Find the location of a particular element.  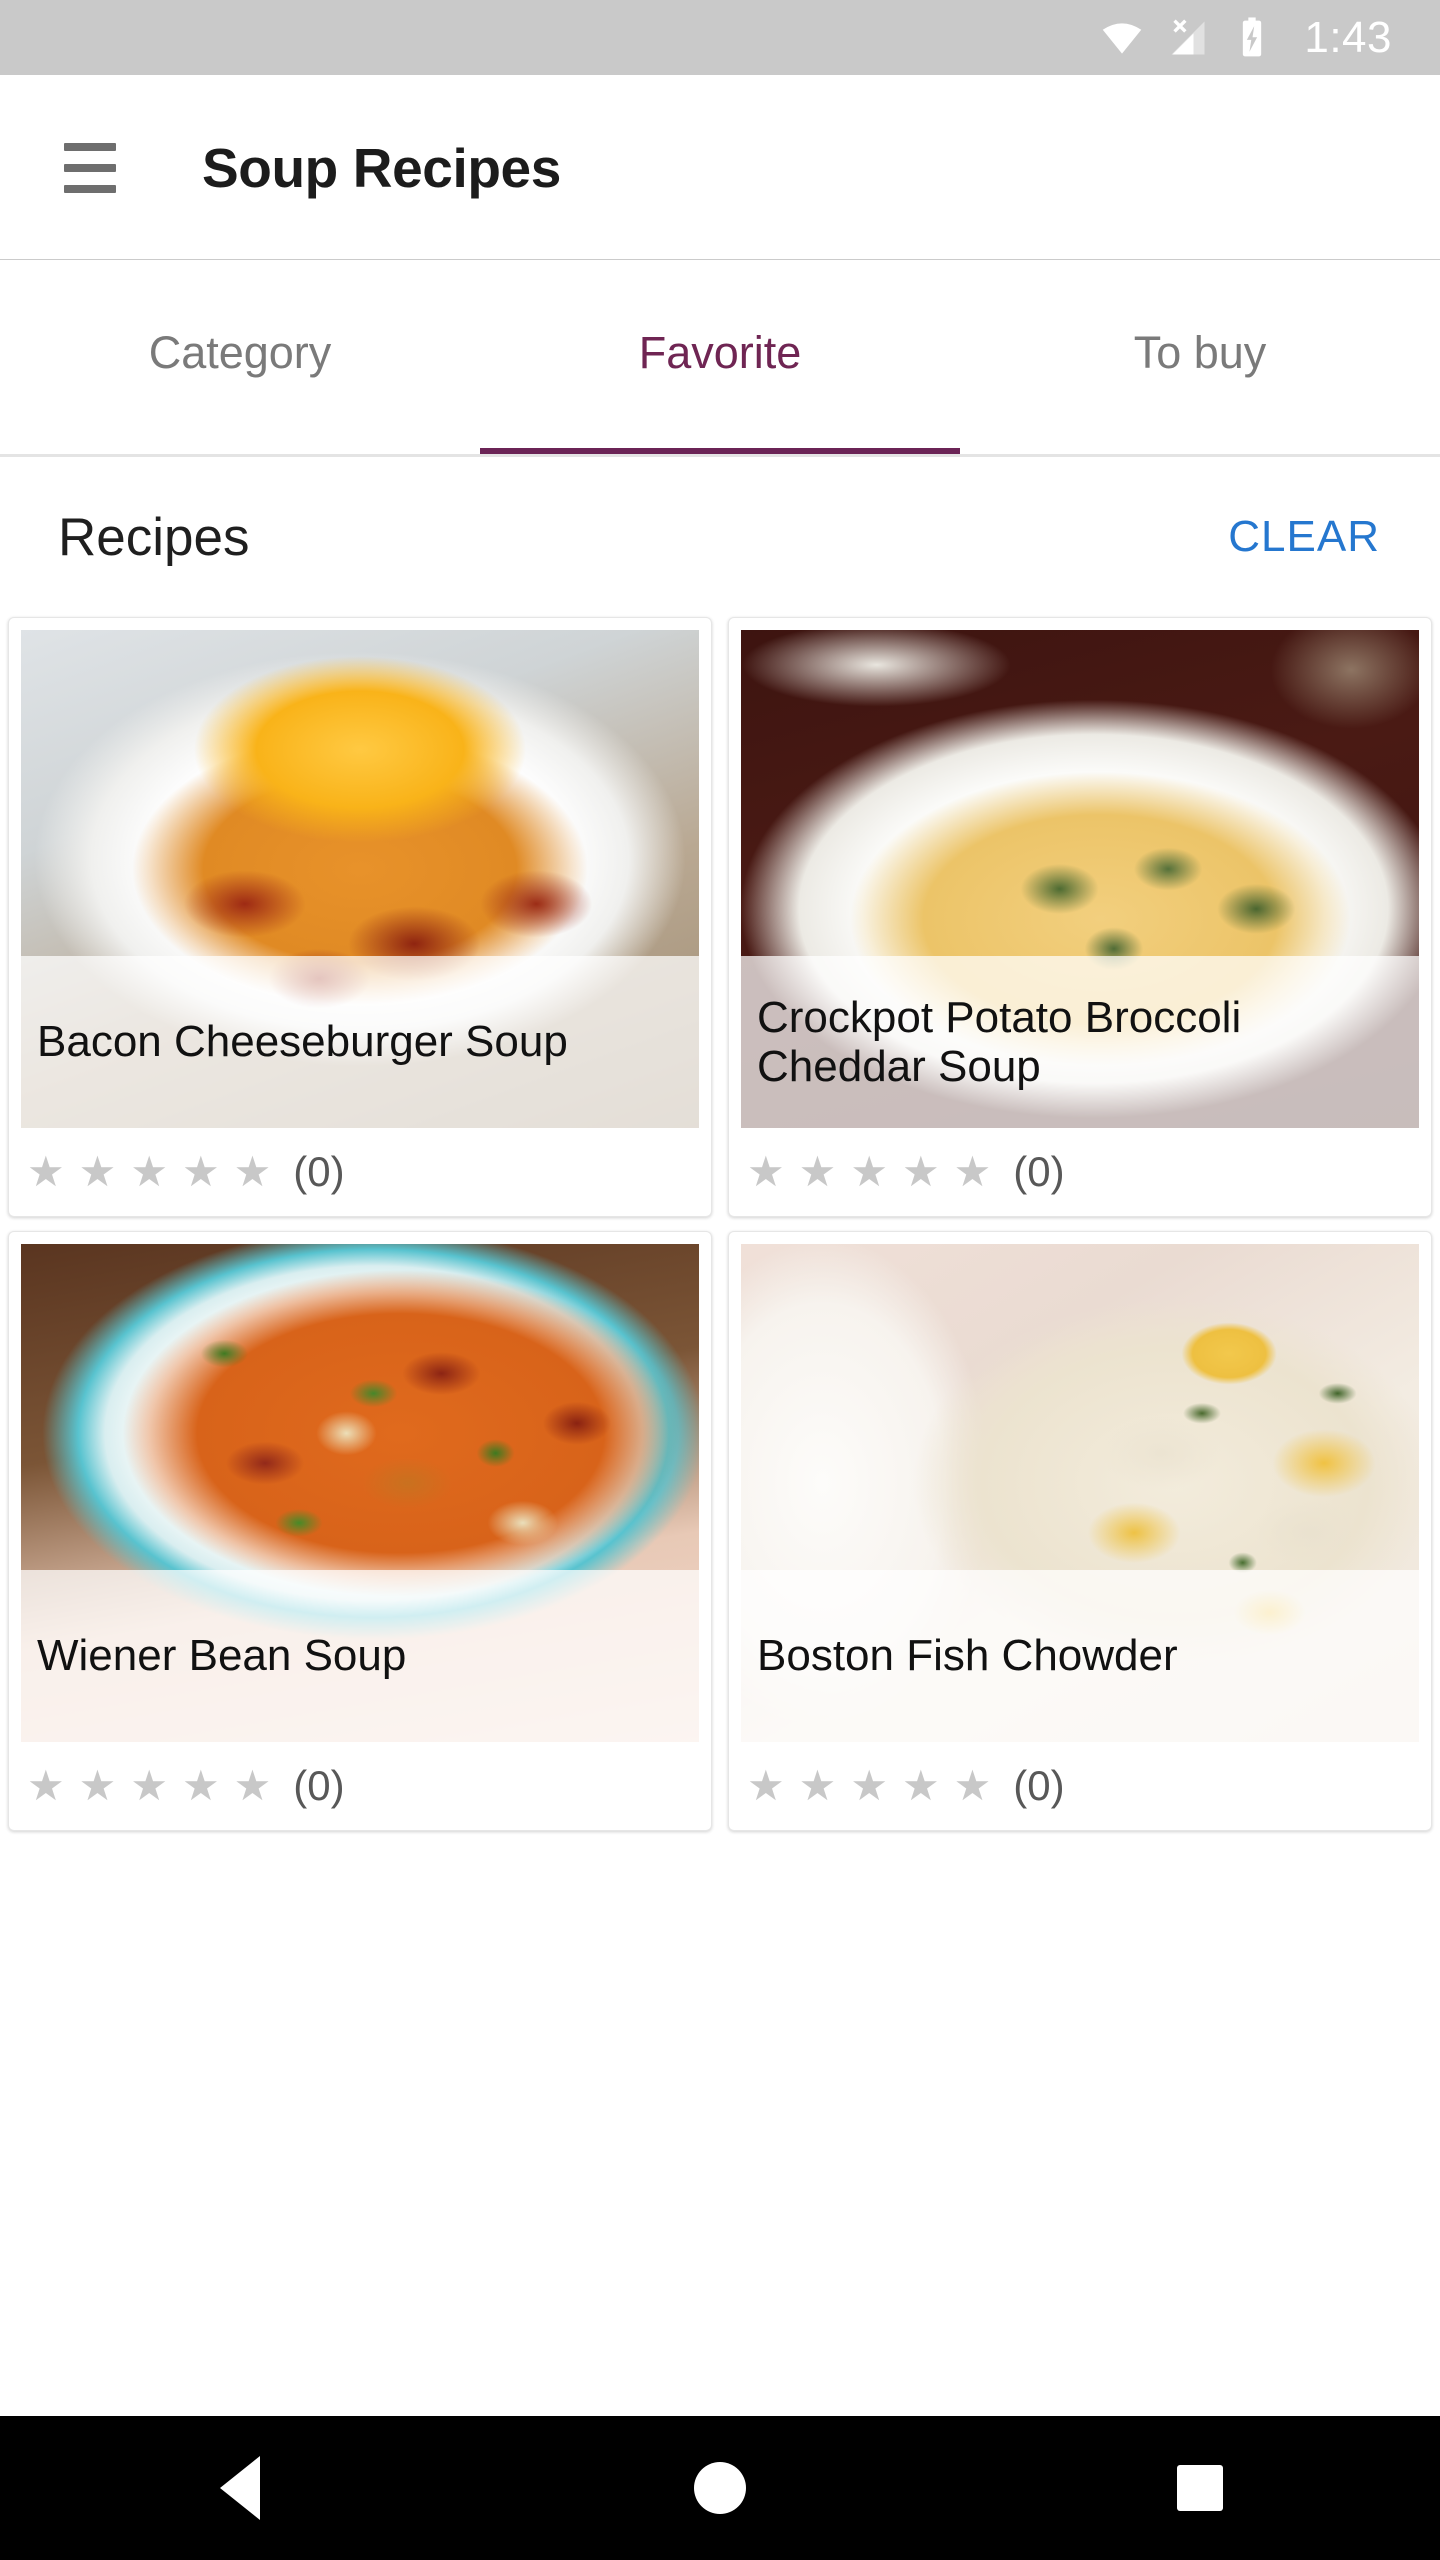

tab-to-buy: To buy is located at coordinates (1200, 358).